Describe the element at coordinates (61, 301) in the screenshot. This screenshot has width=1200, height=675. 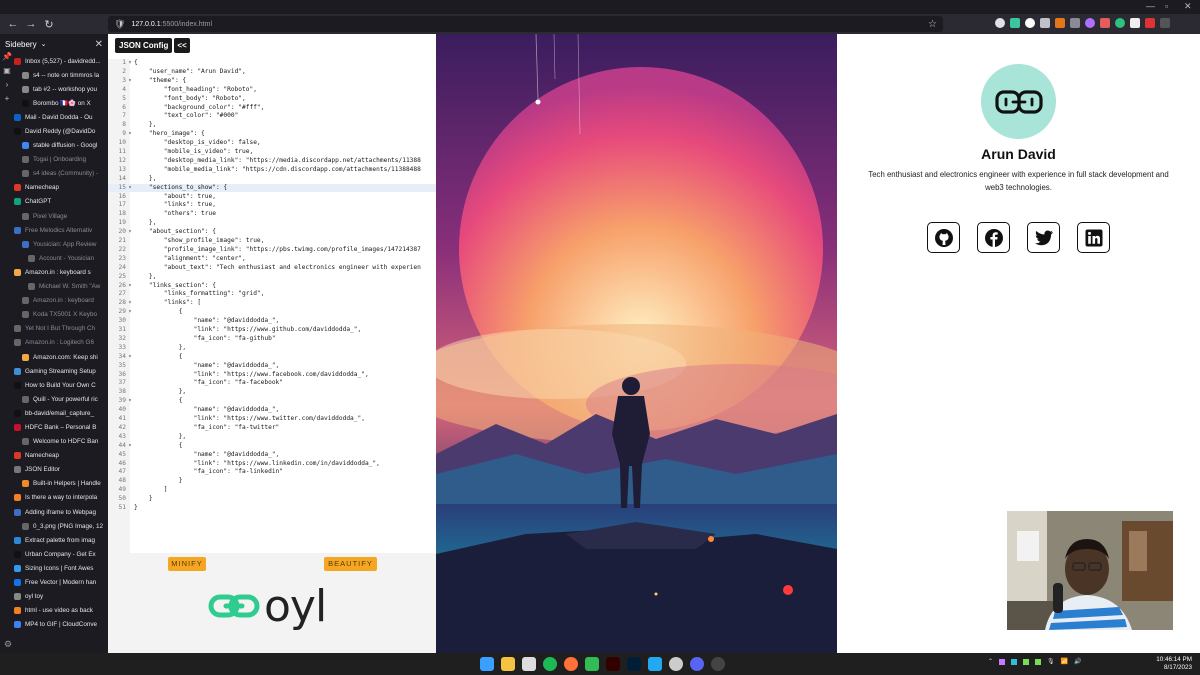
I see `sidebar-tab: Amazon.in : keyboard` at that location.